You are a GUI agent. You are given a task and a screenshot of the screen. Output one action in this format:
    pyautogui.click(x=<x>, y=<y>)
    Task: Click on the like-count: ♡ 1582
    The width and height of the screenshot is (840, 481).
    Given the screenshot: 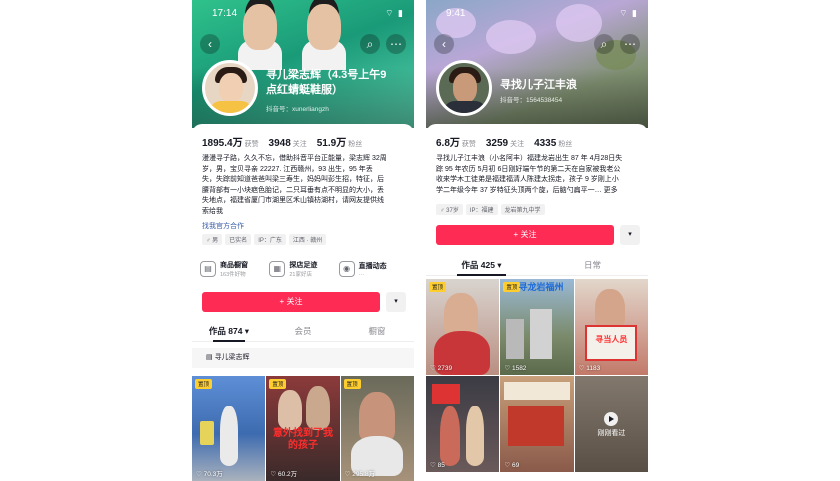 What is the action you would take?
    pyautogui.click(x=515, y=368)
    